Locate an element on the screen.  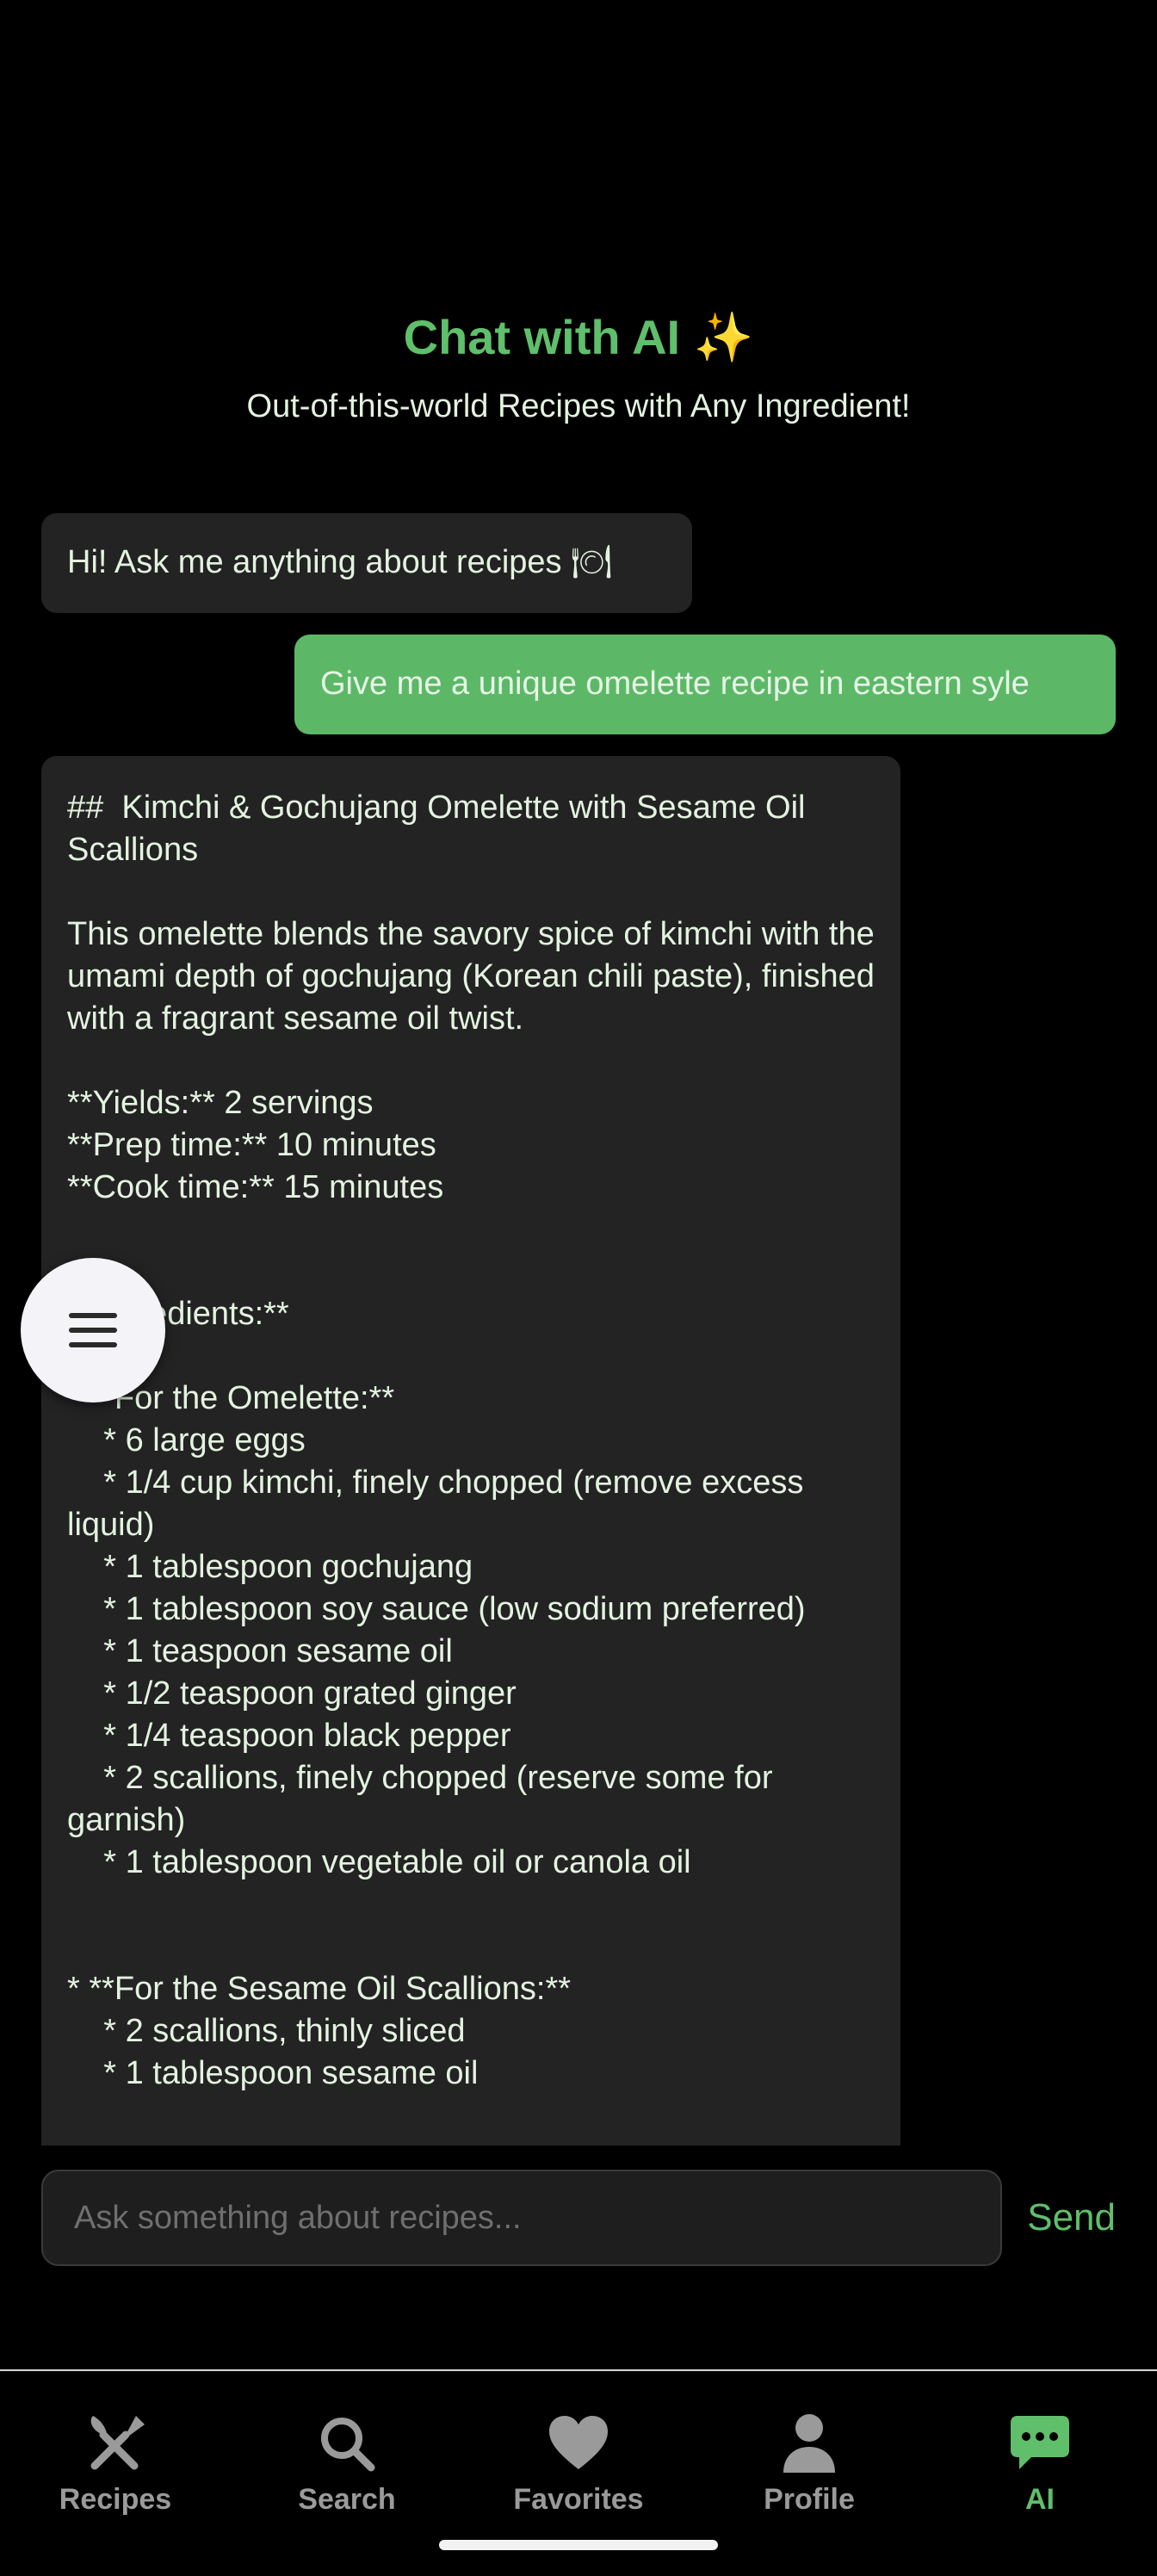
send-button: Send is located at coordinates (1071, 2218).